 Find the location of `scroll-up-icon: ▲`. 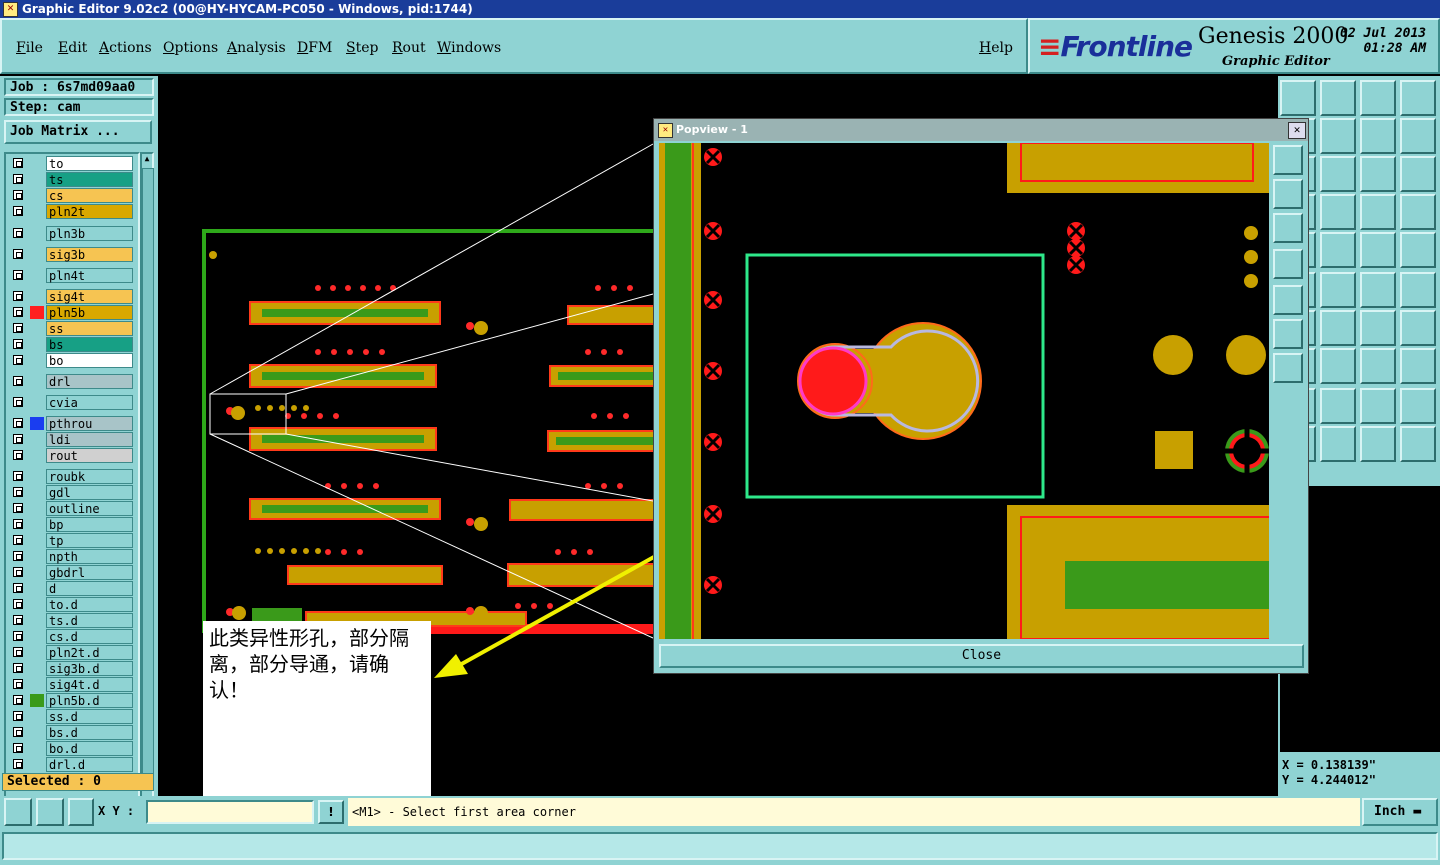

scroll-up-icon: ▲ is located at coordinates (147, 159).